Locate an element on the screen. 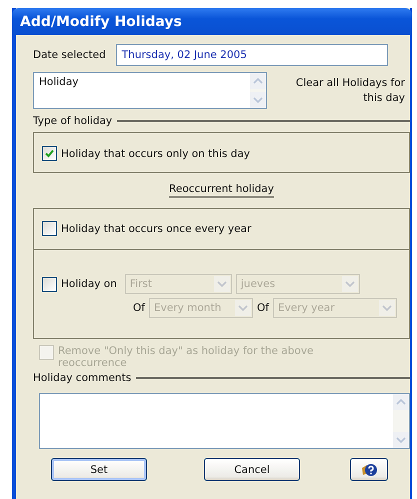 This screenshot has width=417, height=499. checkbox-label: Remove "Only this day" as holiday for the above reoccurrence is located at coordinates (186, 357).